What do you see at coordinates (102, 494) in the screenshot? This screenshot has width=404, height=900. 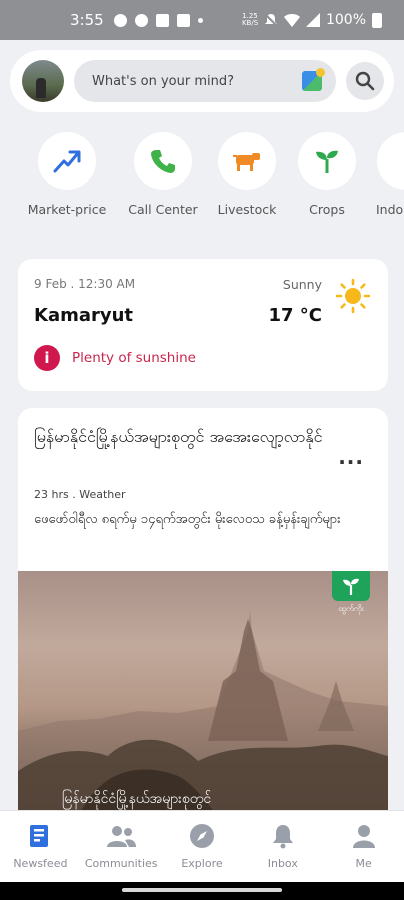 I see `post-category: Weather` at bounding box center [102, 494].